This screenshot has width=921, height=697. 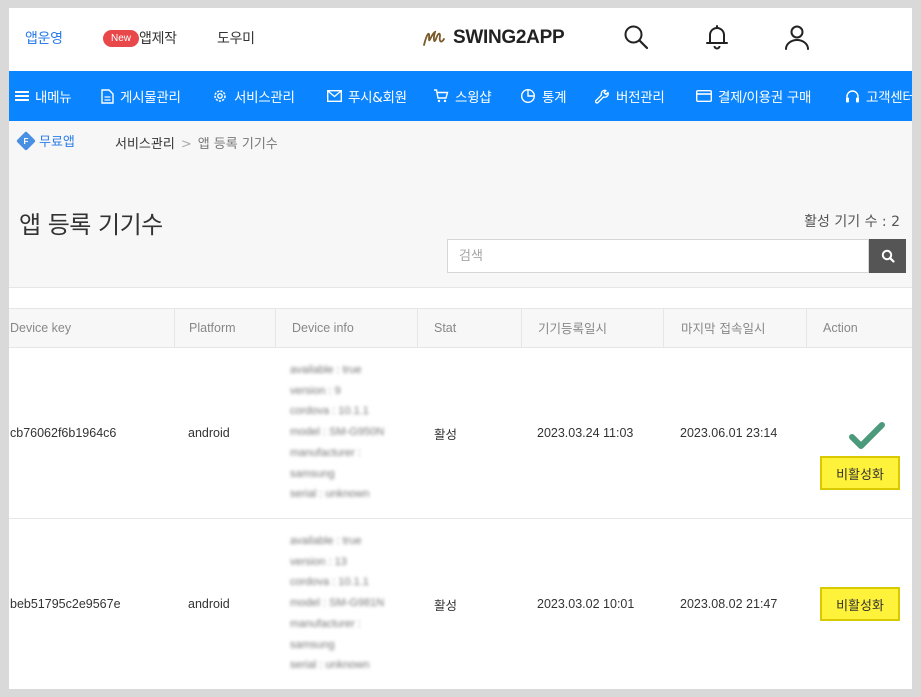 What do you see at coordinates (145, 144) in the screenshot?
I see `breadcrumb-section: 서비스관리` at bounding box center [145, 144].